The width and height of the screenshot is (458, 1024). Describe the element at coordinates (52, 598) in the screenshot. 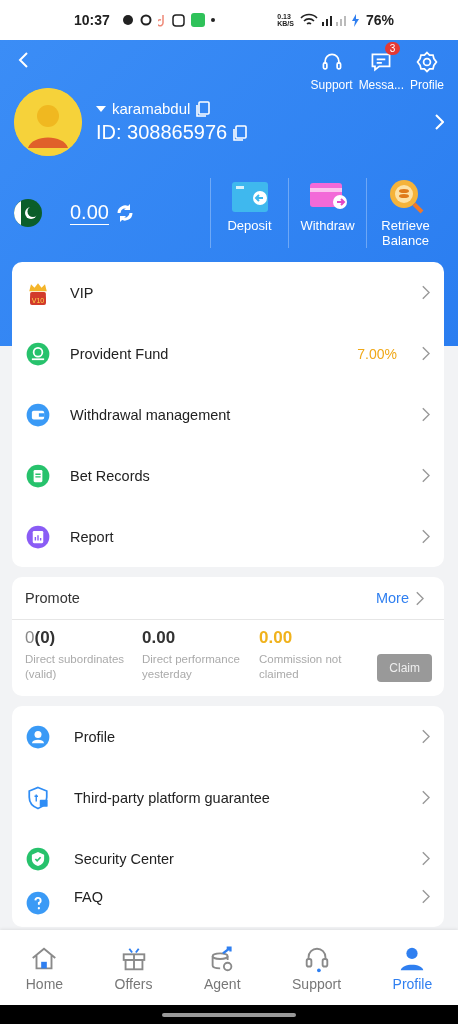

I see `section-title: Promote` at that location.